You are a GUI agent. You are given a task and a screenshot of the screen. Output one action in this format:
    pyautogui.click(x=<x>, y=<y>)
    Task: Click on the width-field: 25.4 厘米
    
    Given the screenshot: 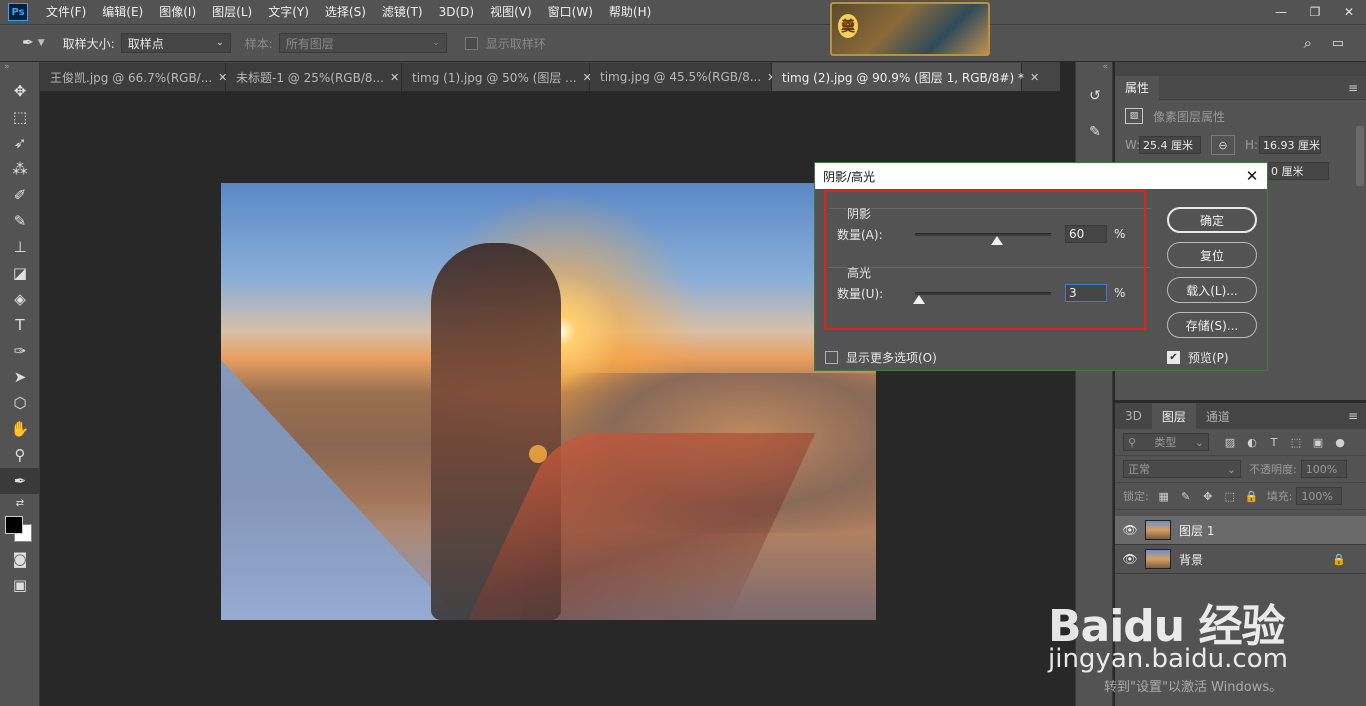 What is the action you would take?
    pyautogui.click(x=1170, y=145)
    